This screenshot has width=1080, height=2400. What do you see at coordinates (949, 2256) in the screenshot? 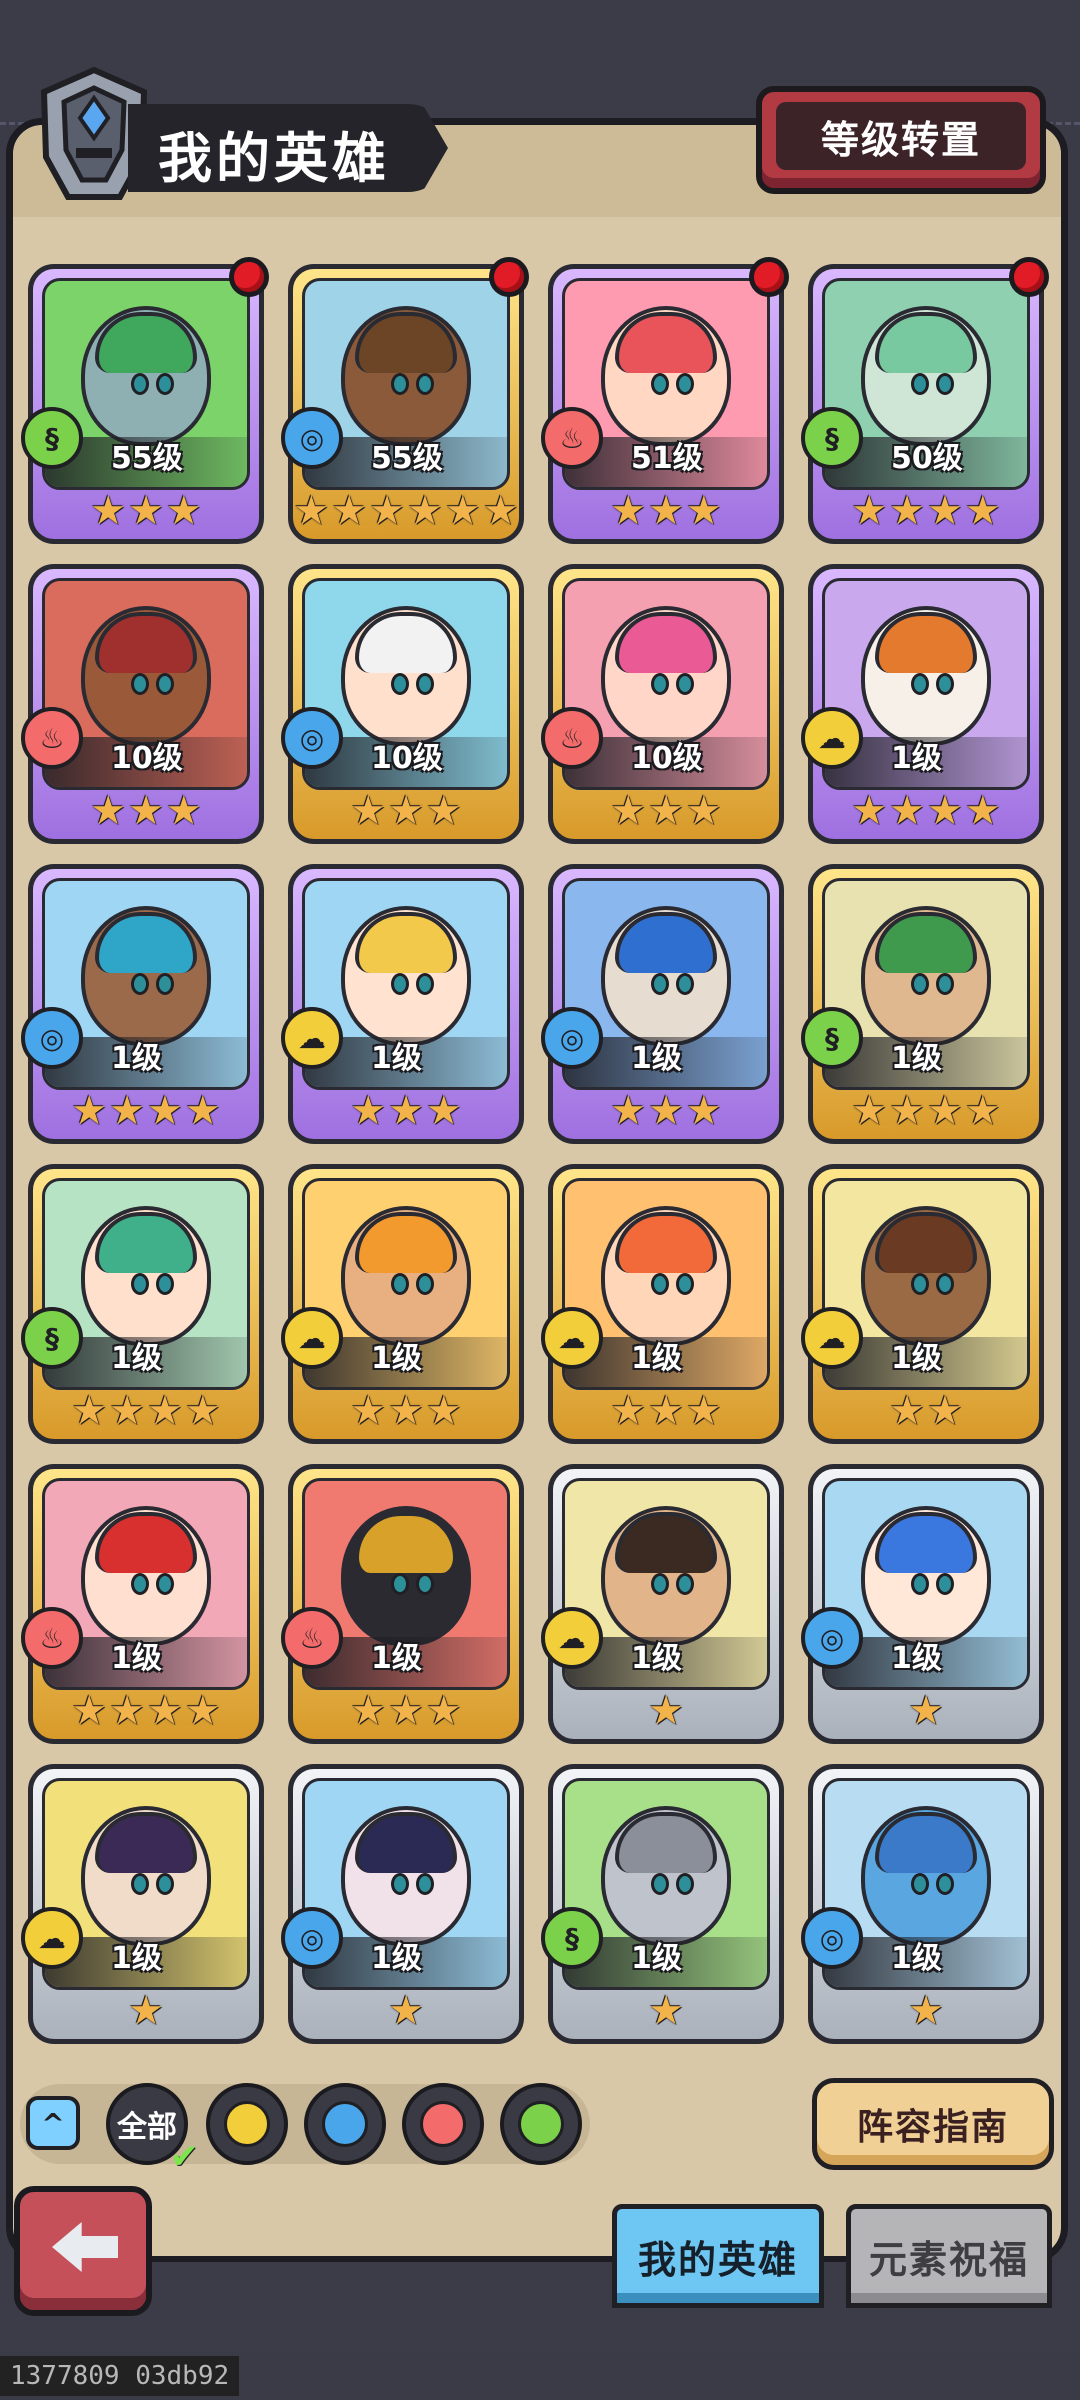
I see `tab-element-blessing: 元素祝福` at bounding box center [949, 2256].